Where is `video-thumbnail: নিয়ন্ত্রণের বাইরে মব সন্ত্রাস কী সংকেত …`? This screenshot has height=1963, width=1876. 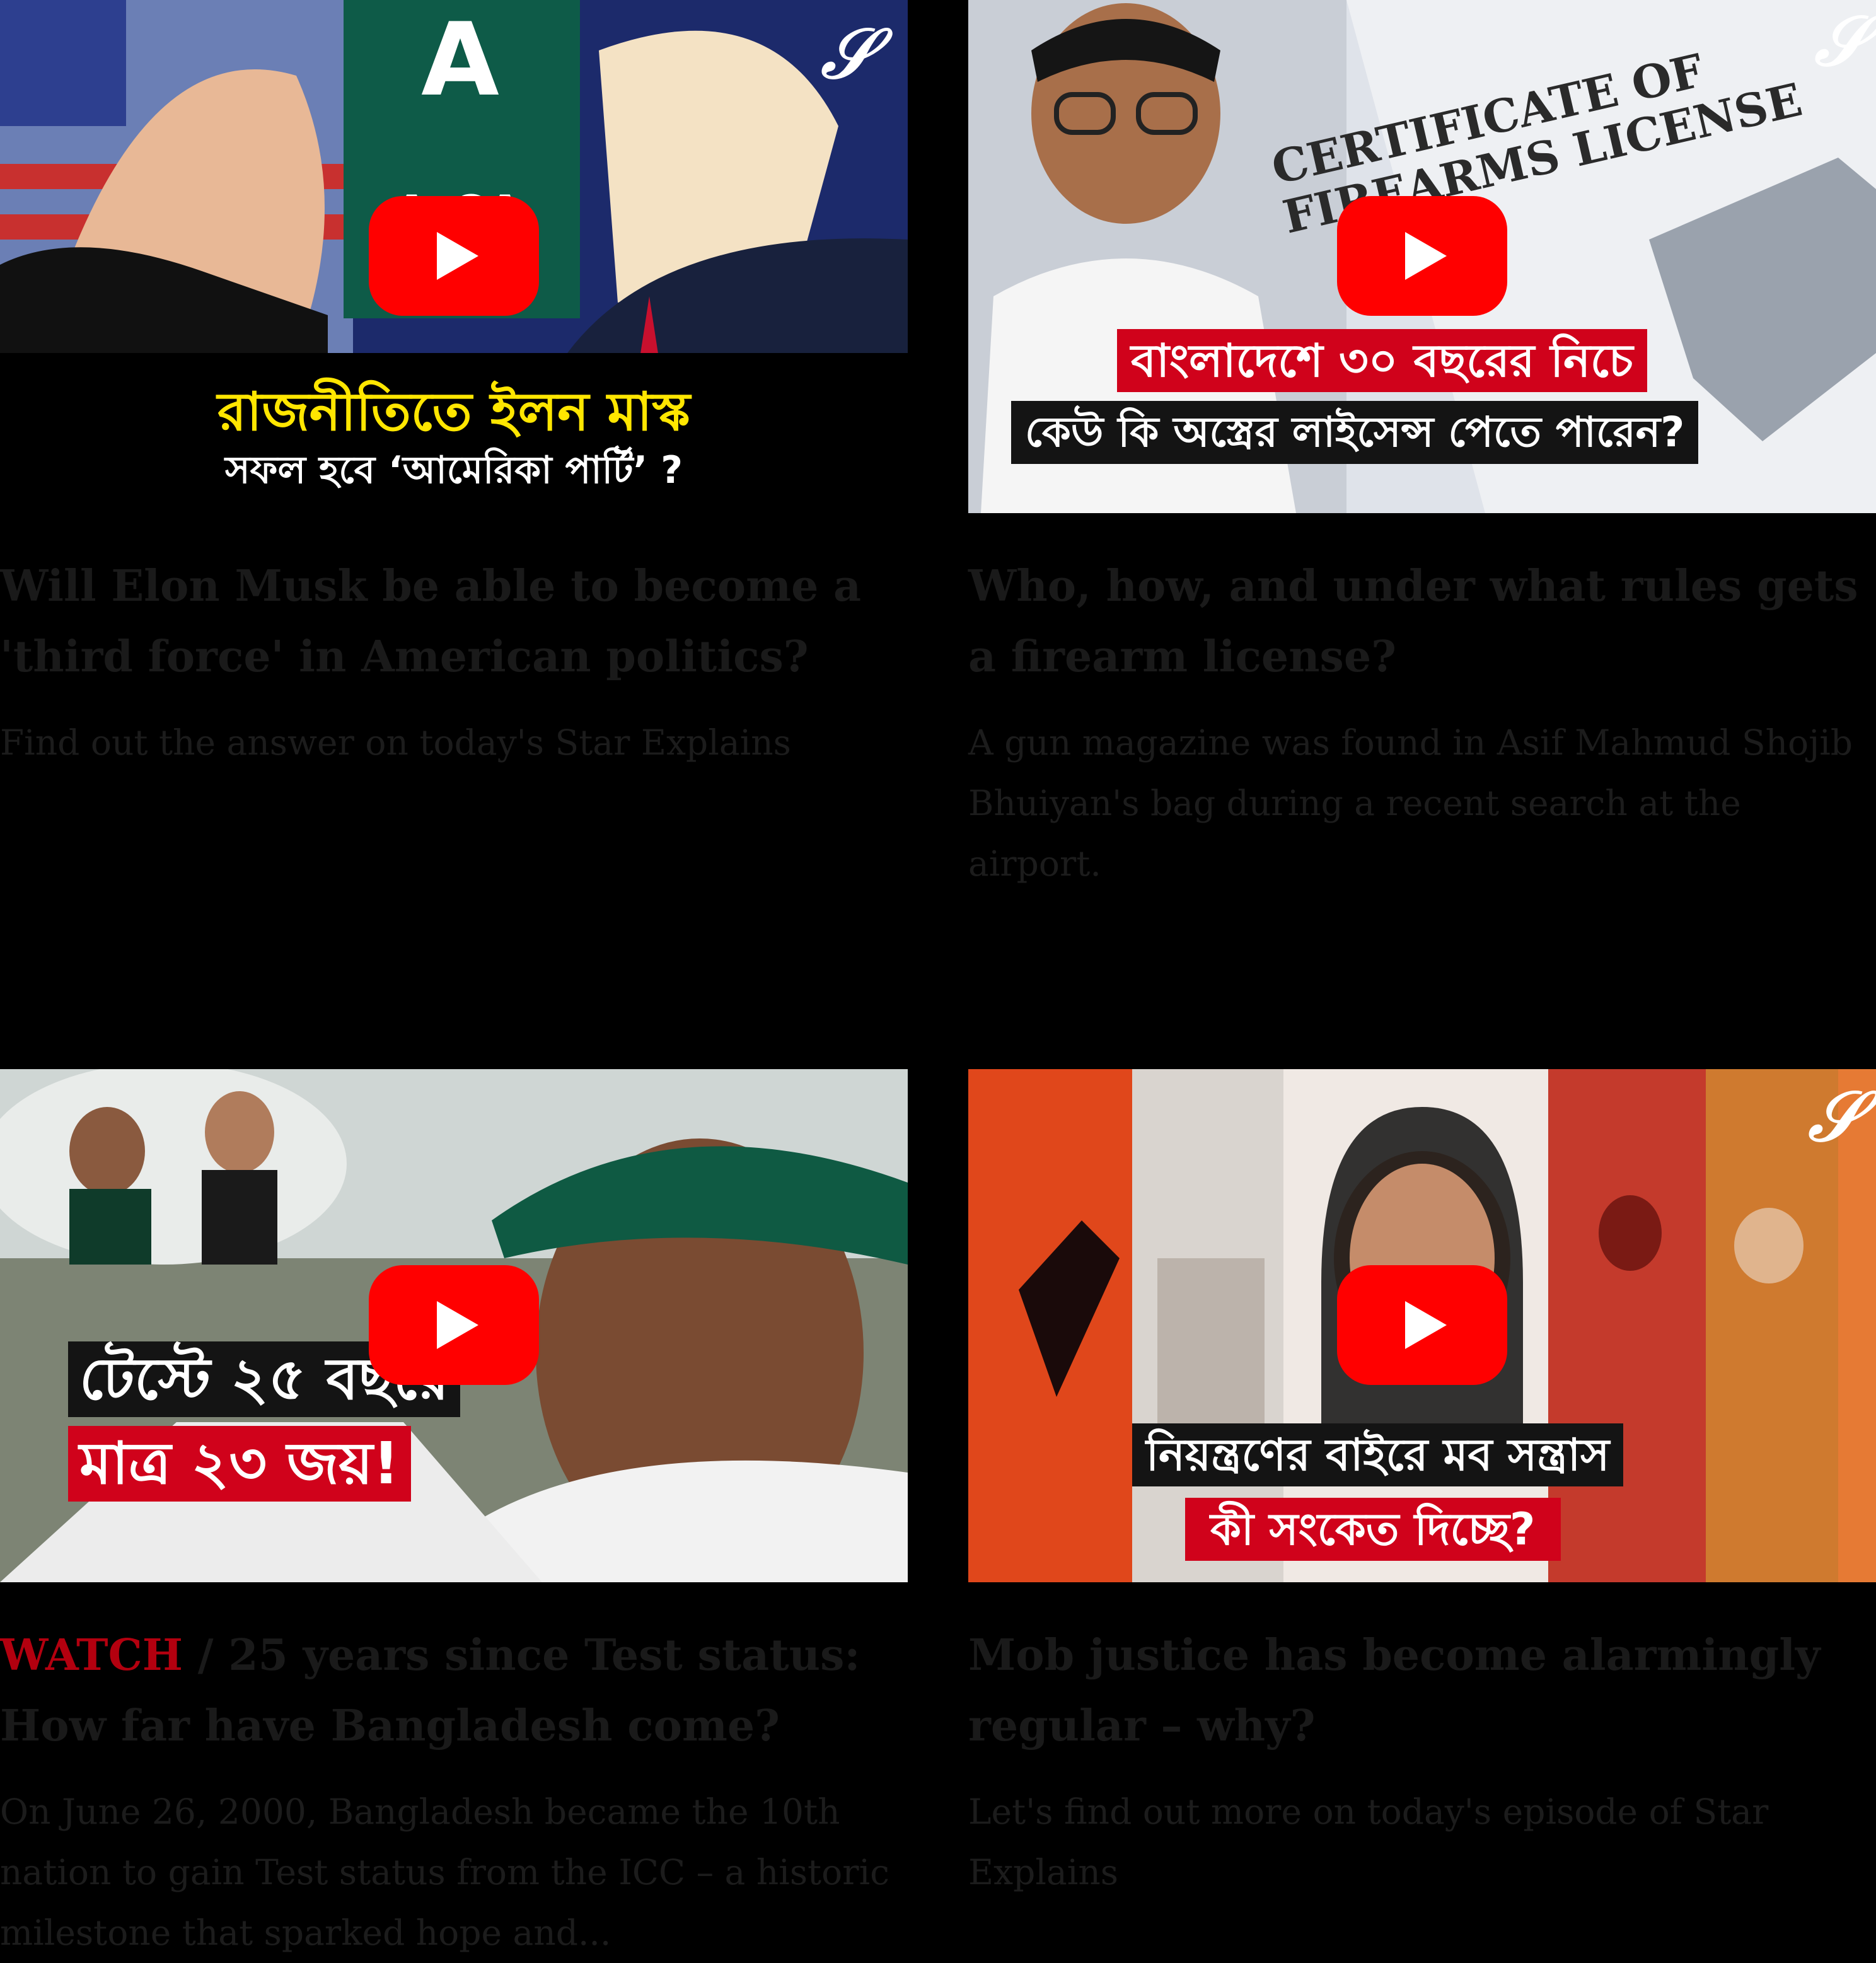
video-thumbnail: নিয়ন্ত্রণের বাইরে মব সন্ত্রাস কী সংকেত … is located at coordinates (1422, 1325).